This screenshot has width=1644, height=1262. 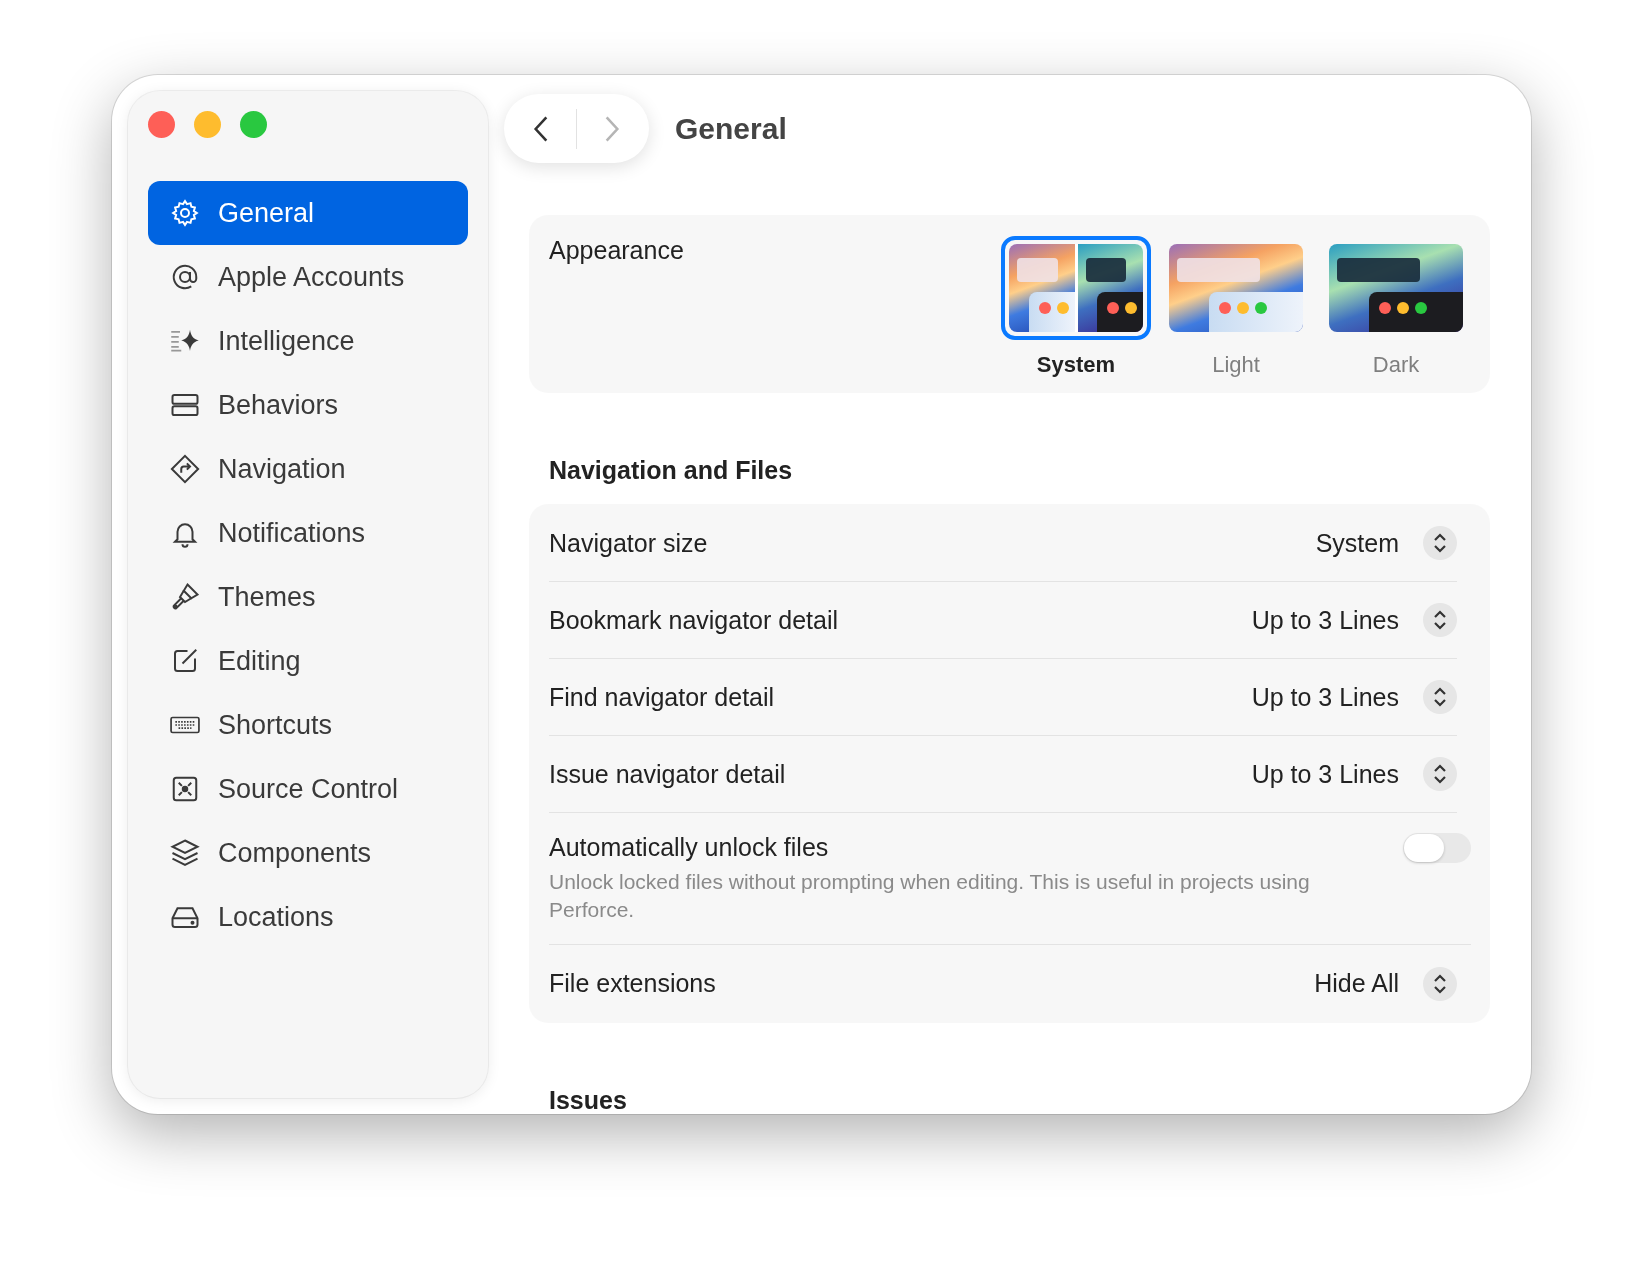 I want to click on paintbrush-icon, so click(x=185, y=597).